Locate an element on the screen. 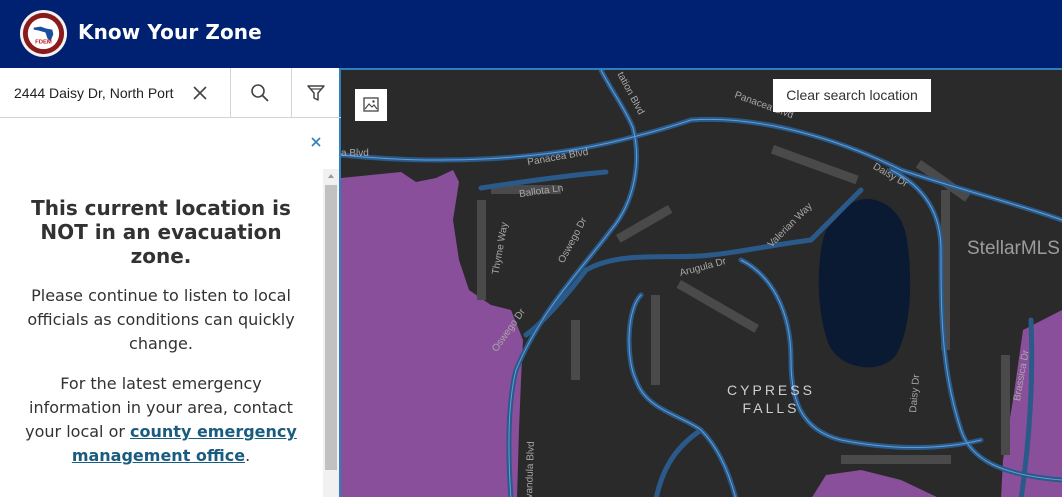 This screenshot has height=497, width=1062. search-icon is located at coordinates (260, 93).